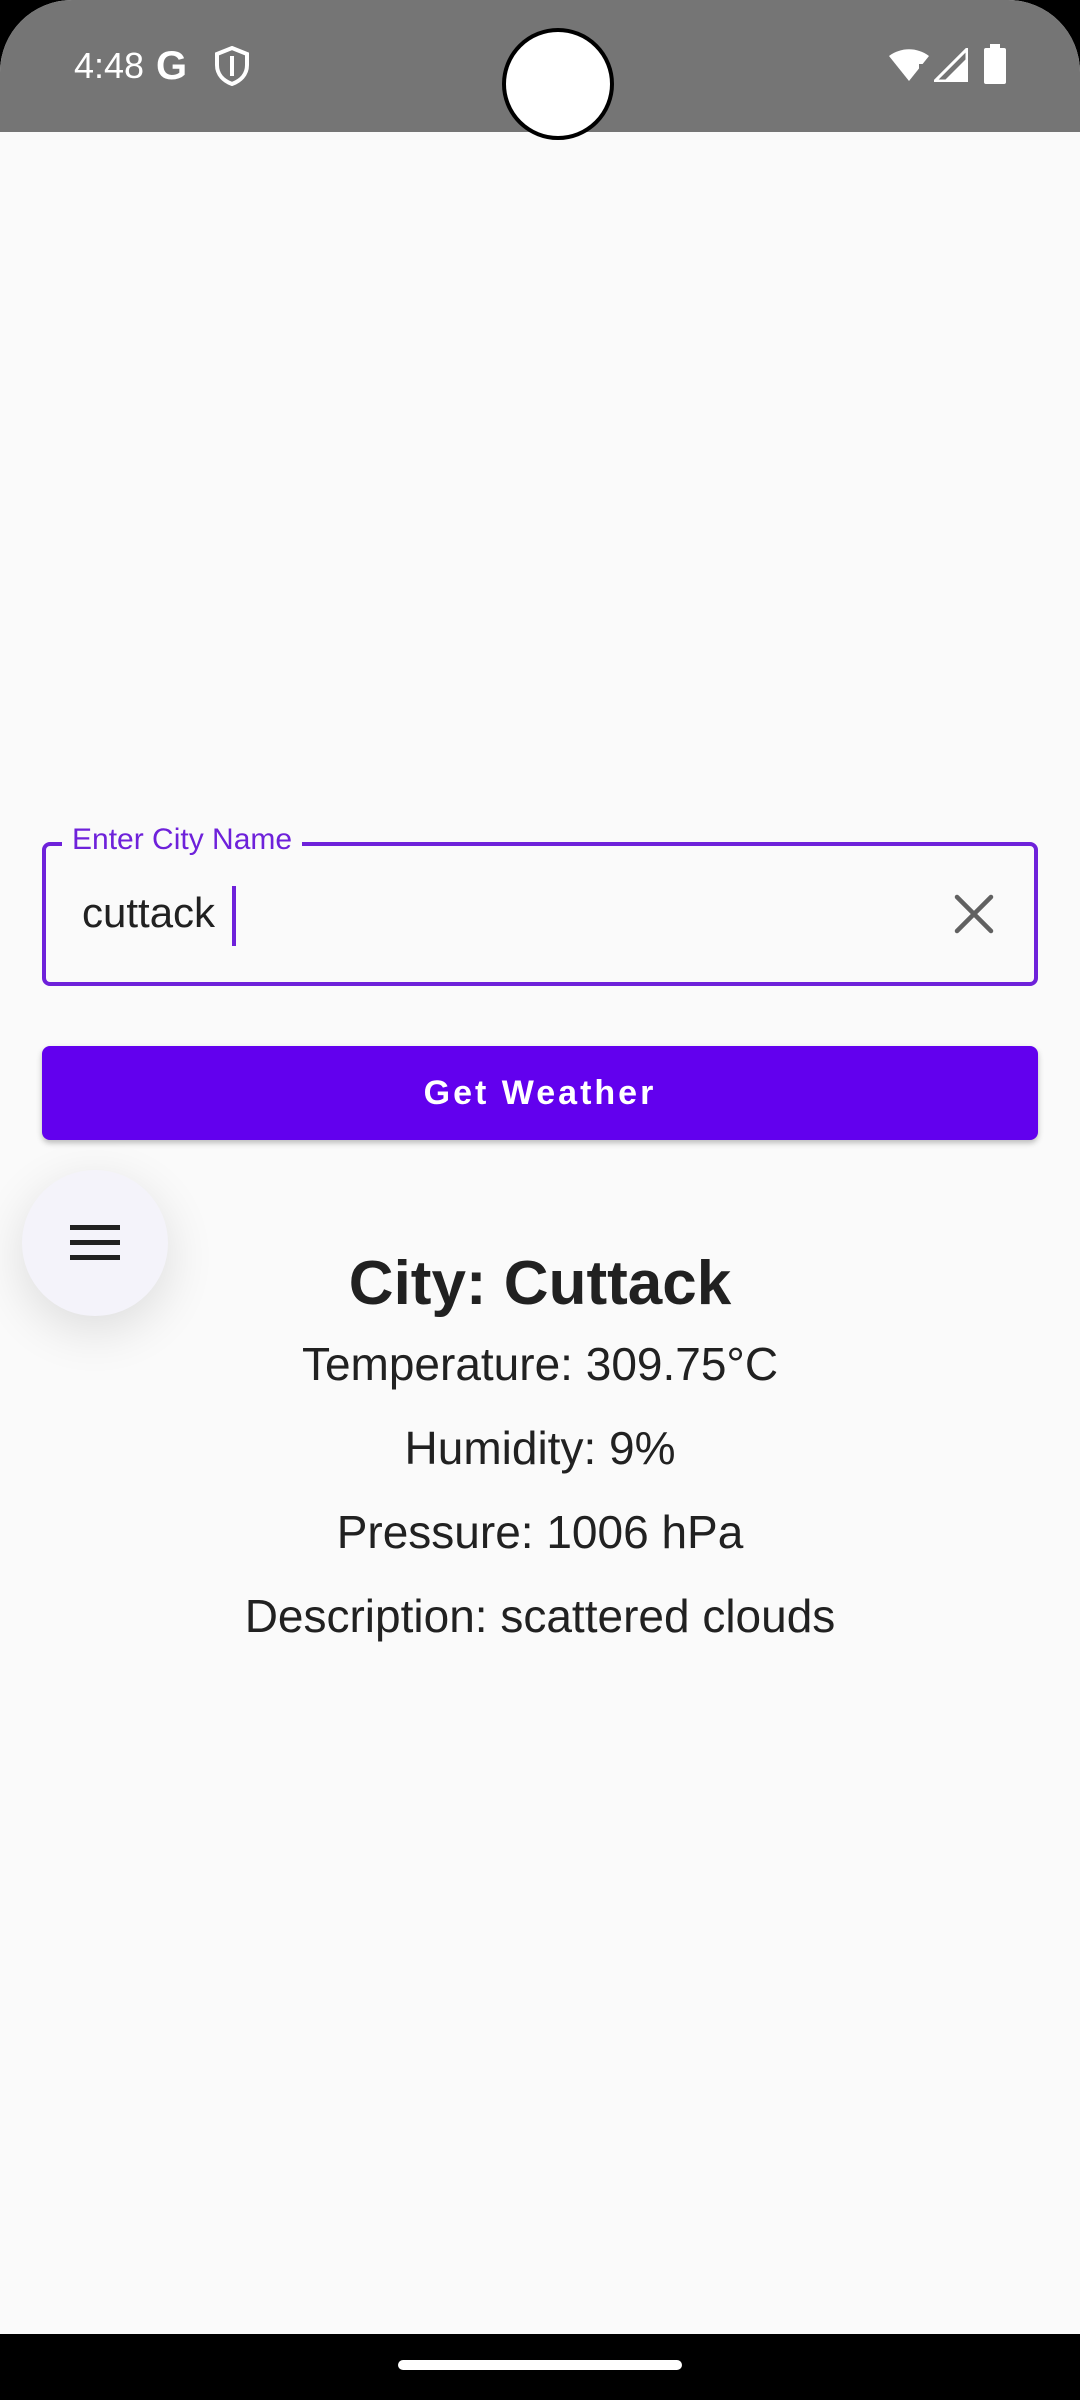  Describe the element at coordinates (909, 65) in the screenshot. I see `wifi-icon` at that location.